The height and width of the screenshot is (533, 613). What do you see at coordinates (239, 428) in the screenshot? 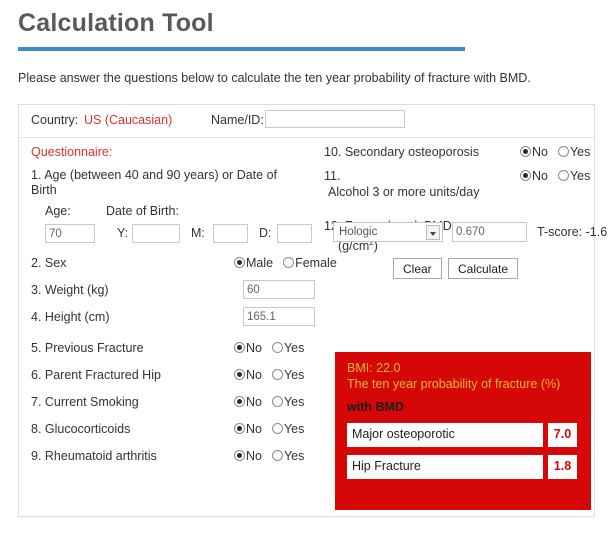
I see `glucocorticoids-no-radio` at bounding box center [239, 428].